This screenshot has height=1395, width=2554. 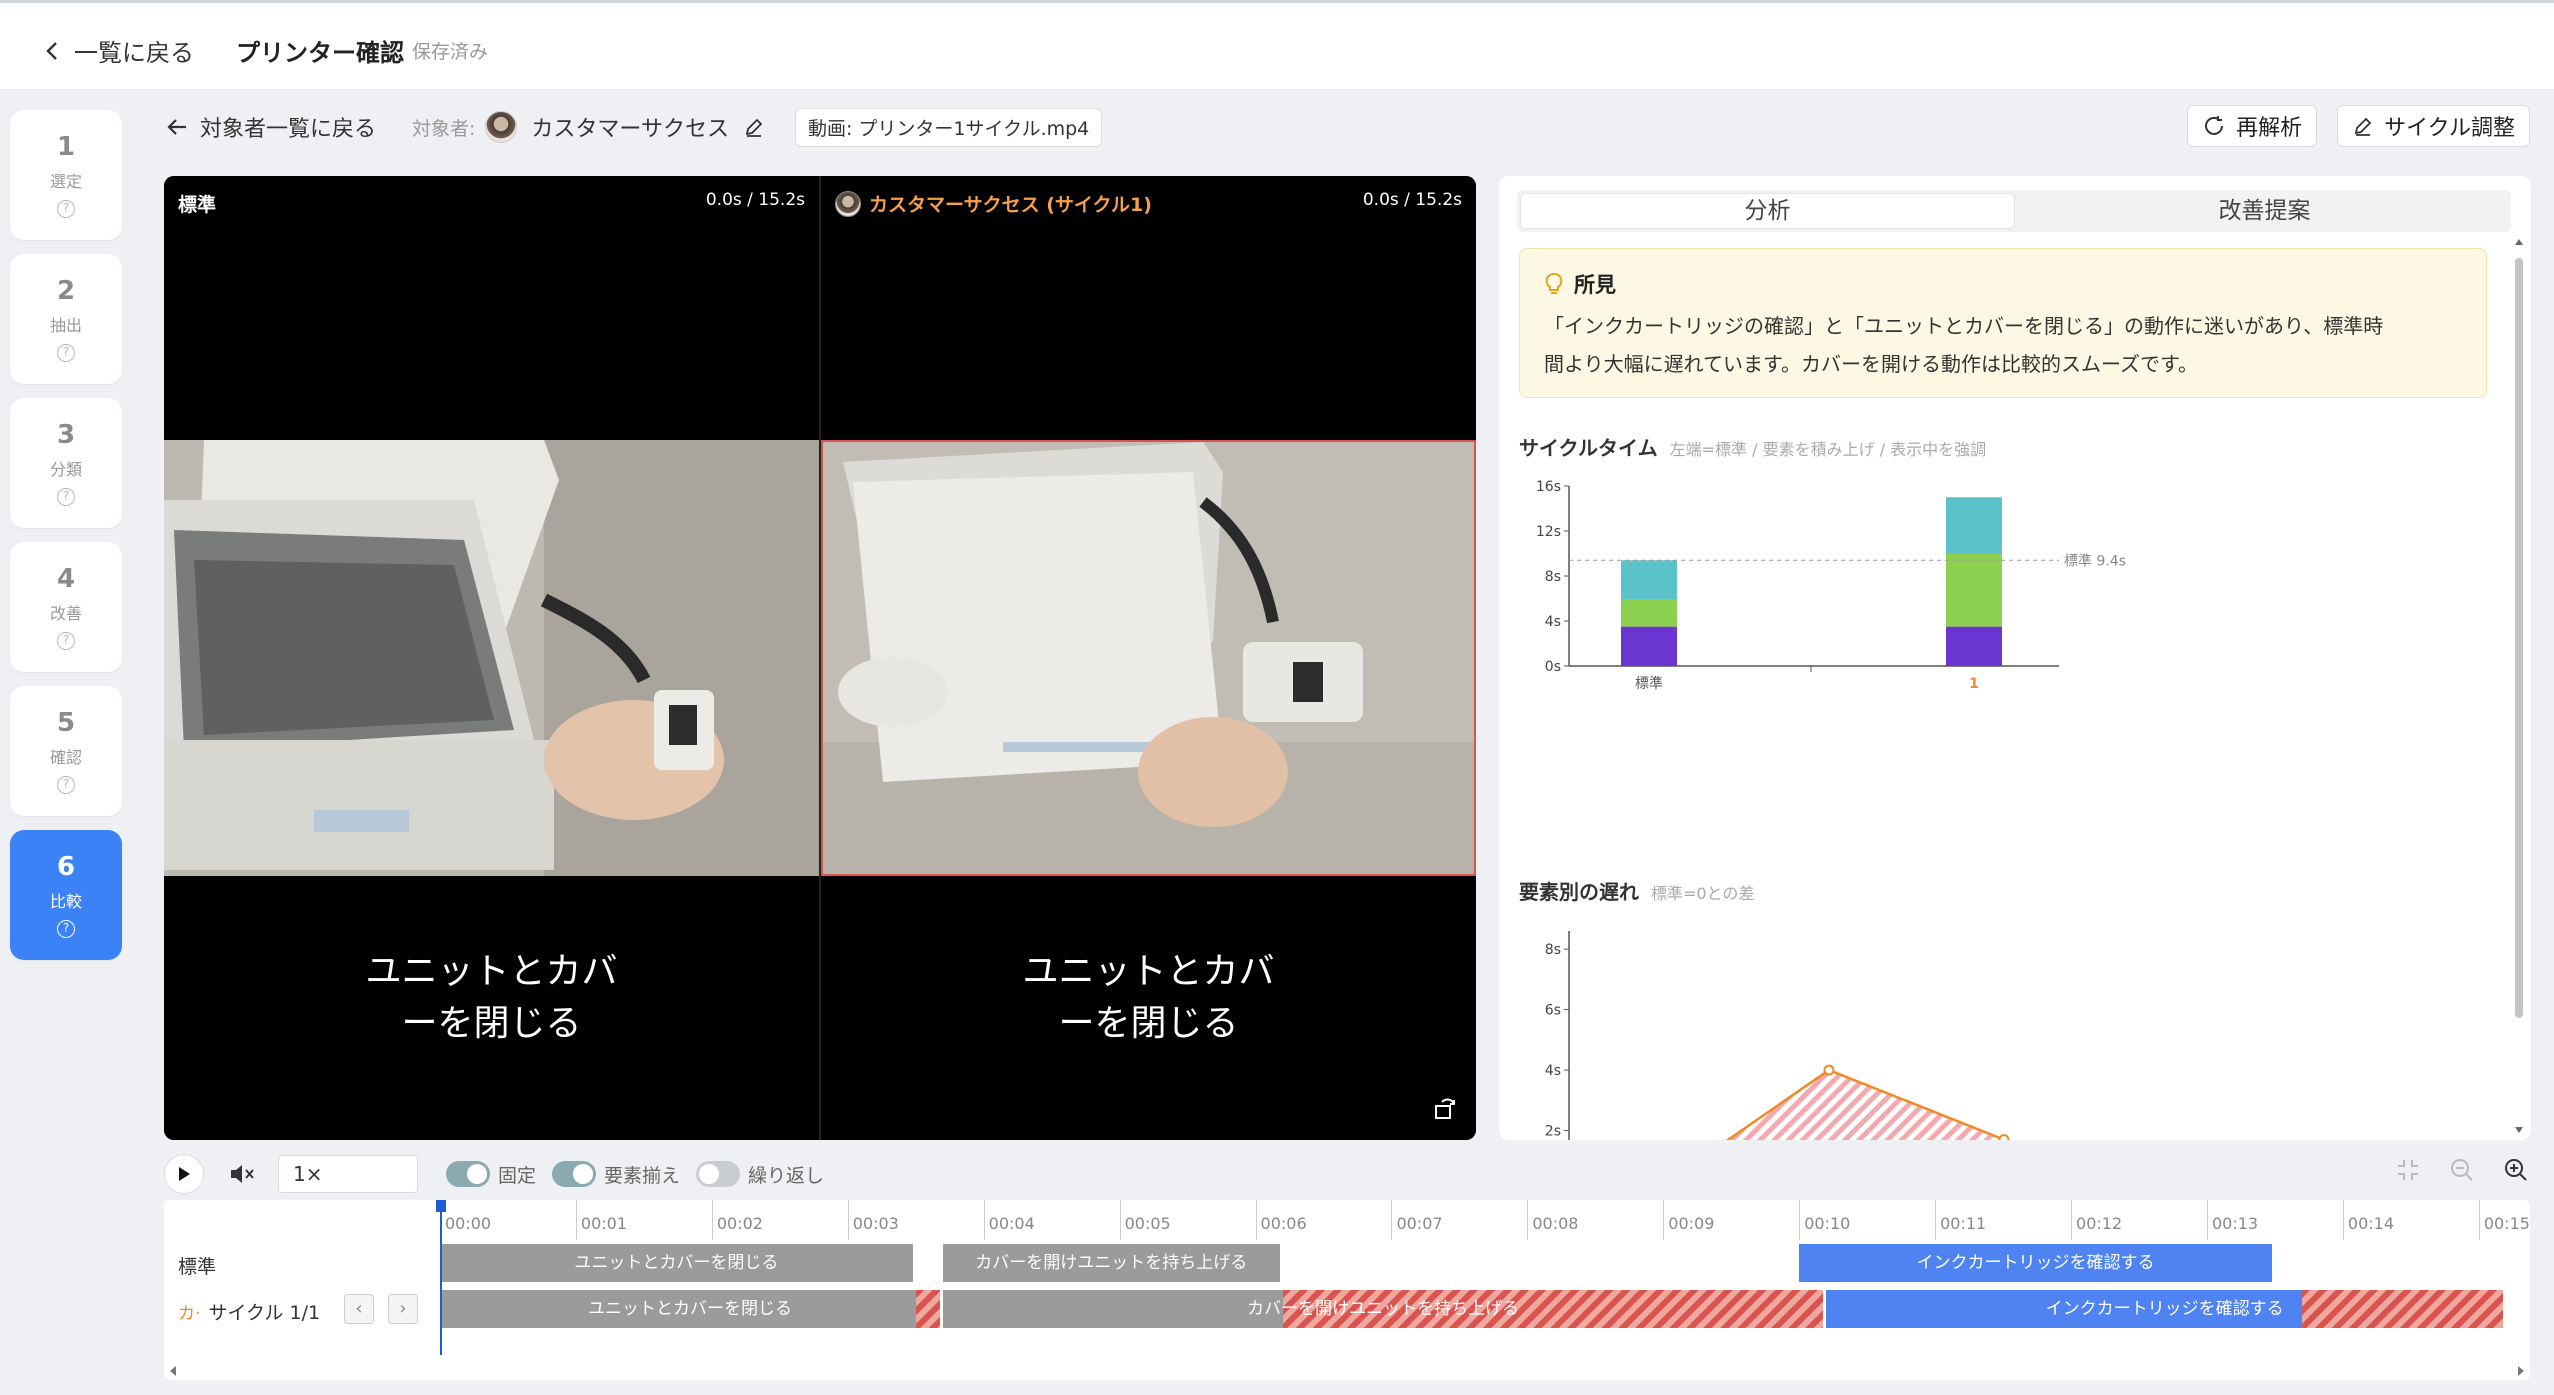 What do you see at coordinates (676, 1263) in the screenshot?
I see `timeline-segment: ユニットとカバーを閉じる` at bounding box center [676, 1263].